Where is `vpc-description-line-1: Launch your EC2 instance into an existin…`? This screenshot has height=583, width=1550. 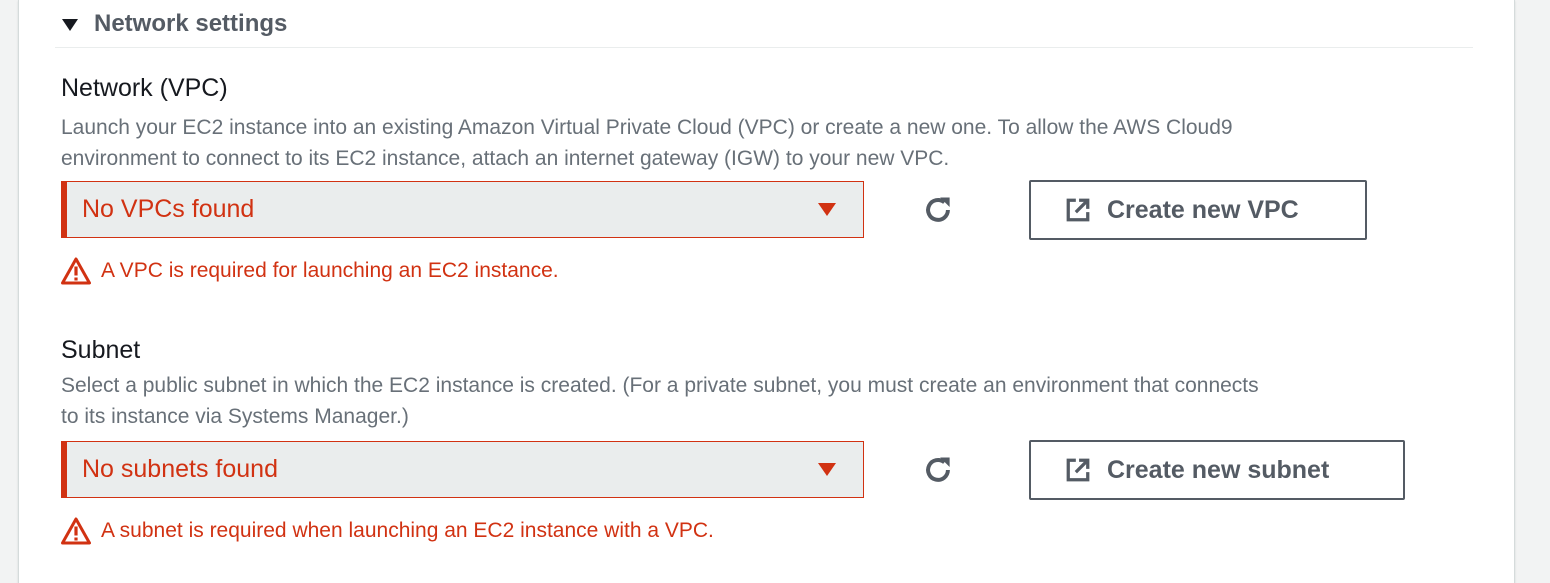 vpc-description-line-1: Launch your EC2 instance into an existin… is located at coordinates (647, 127).